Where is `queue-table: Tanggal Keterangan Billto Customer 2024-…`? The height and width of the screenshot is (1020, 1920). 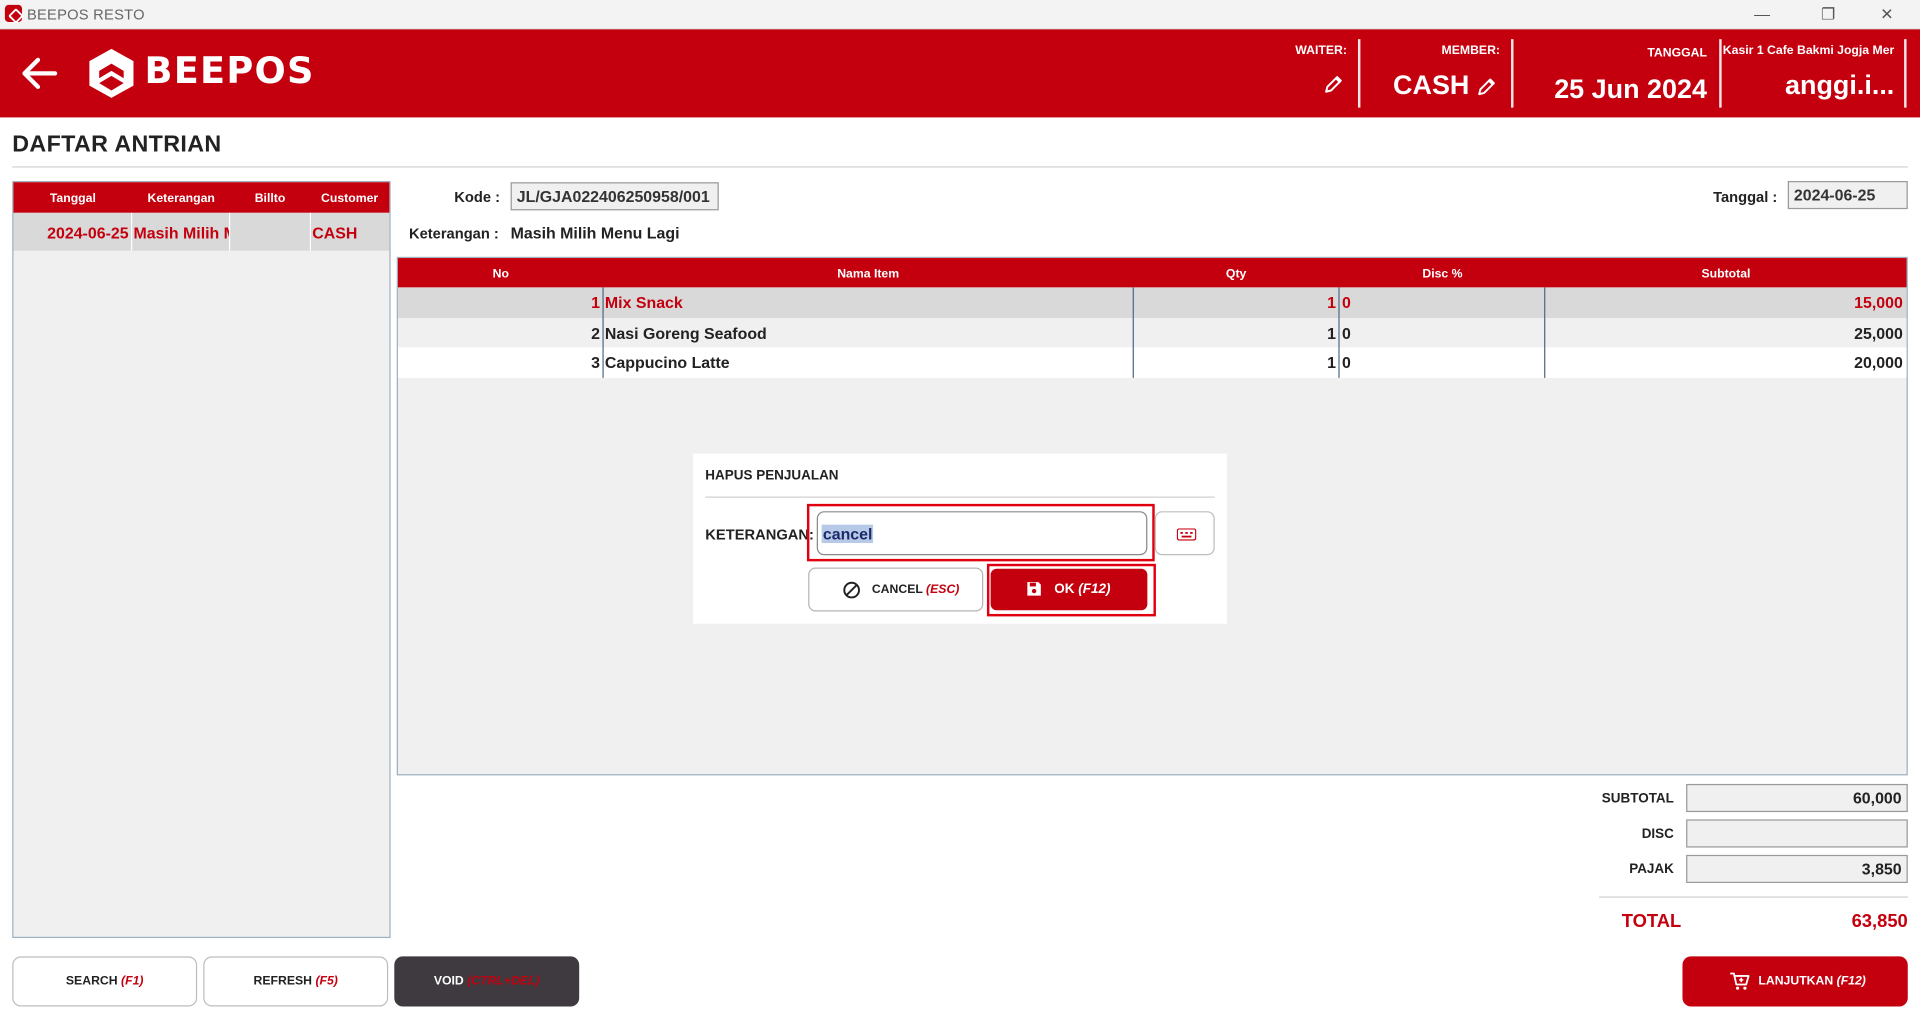 queue-table: Tanggal Keterangan Billto Customer 2024-… is located at coordinates (201, 560).